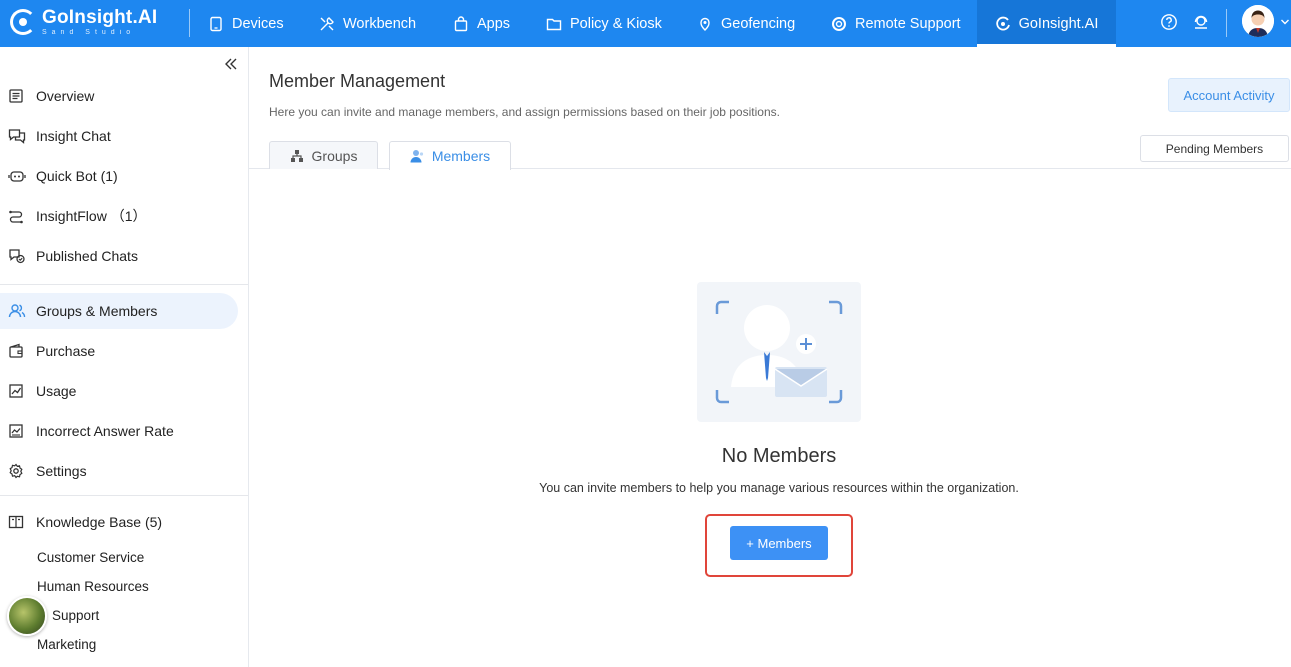 The height and width of the screenshot is (667, 1291). Describe the element at coordinates (1214, 148) in the screenshot. I see `pending-members-button: Pending Members` at that location.